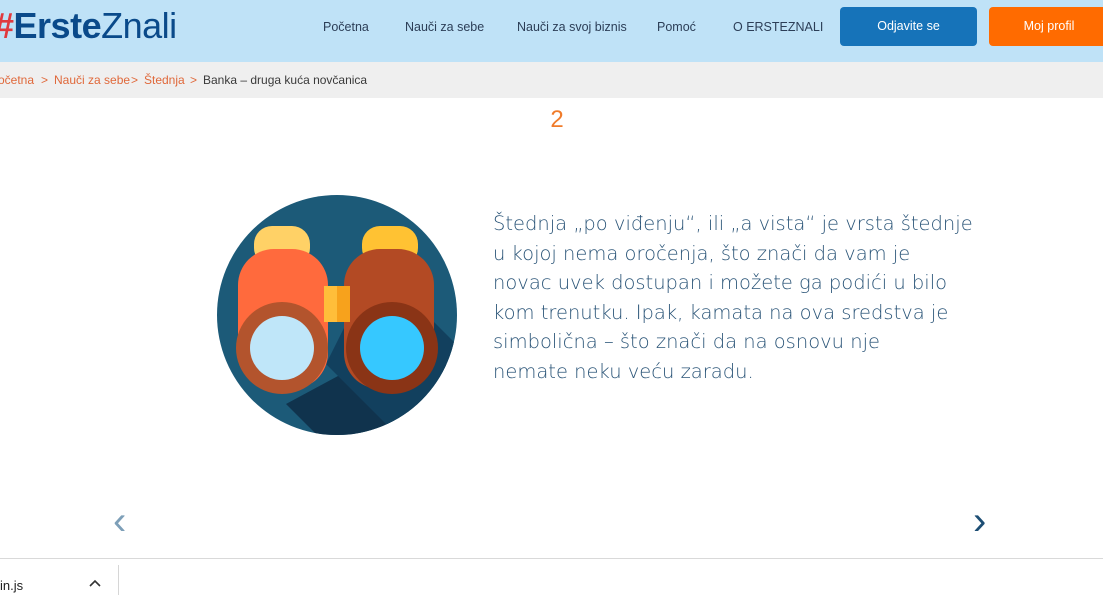 The height and width of the screenshot is (596, 1103). Describe the element at coordinates (95, 584) in the screenshot. I see `chevron-up-icon` at that location.